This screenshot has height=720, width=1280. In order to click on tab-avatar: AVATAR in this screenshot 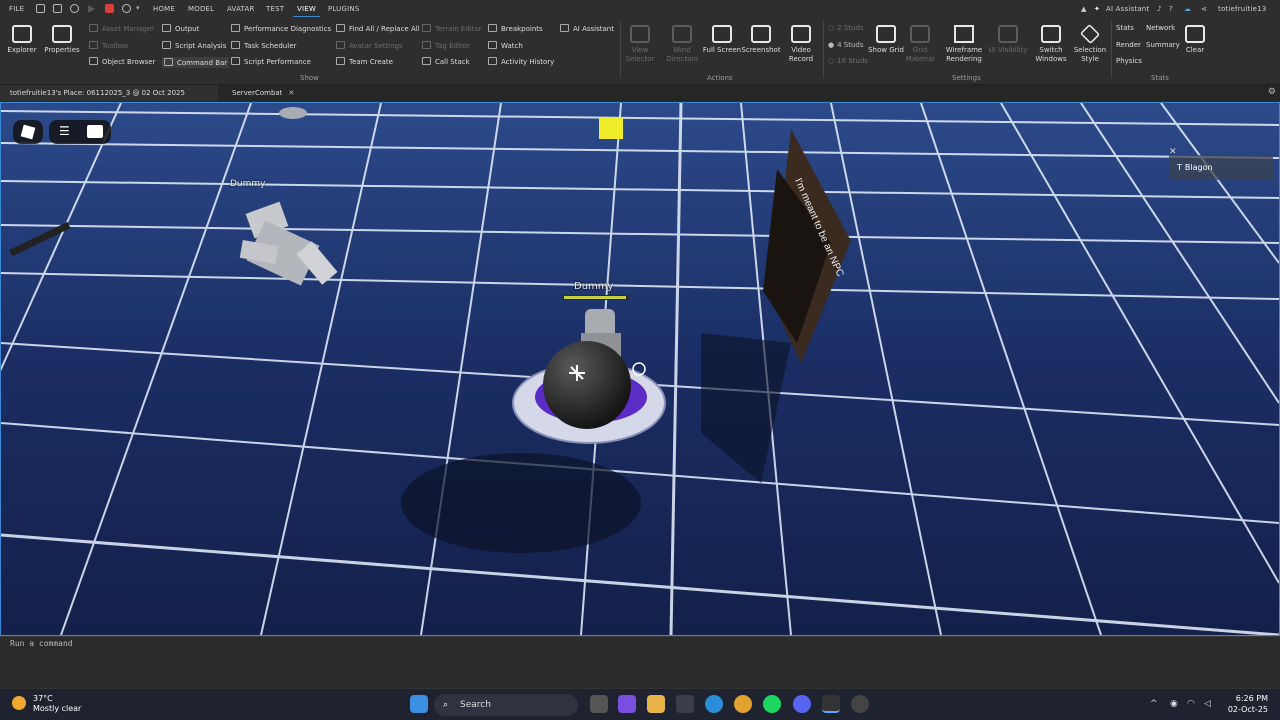, I will do `click(241, 9)`.